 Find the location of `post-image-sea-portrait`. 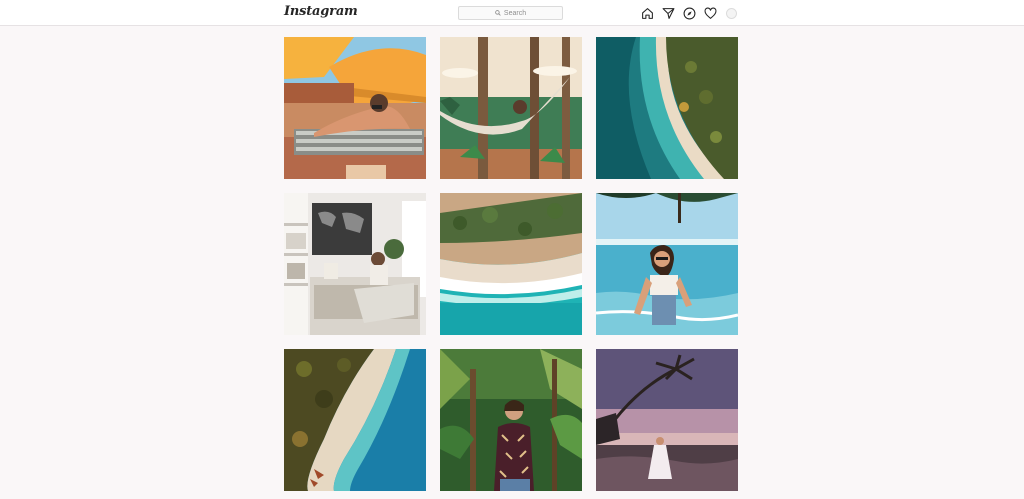

post-image-sea-portrait is located at coordinates (667, 264).